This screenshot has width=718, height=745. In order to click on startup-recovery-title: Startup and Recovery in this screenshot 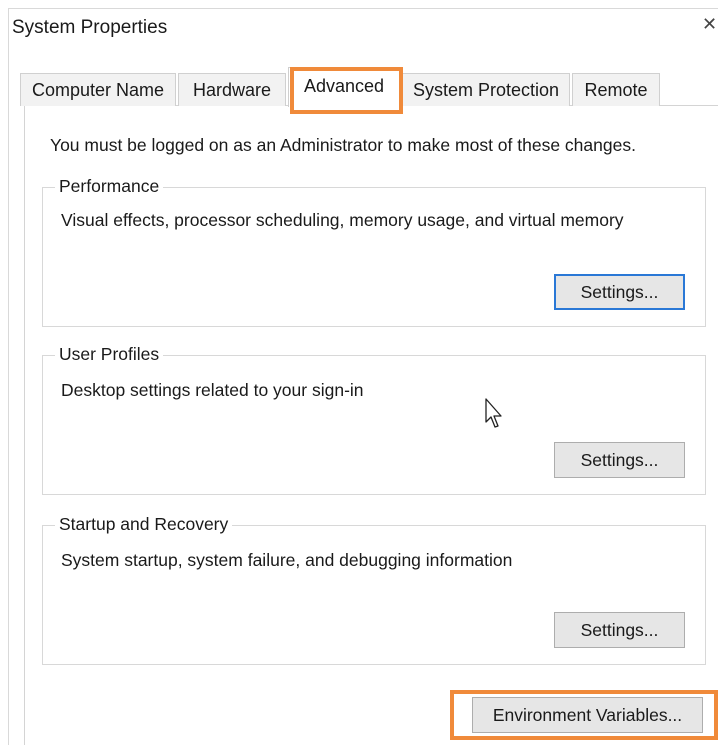, I will do `click(144, 524)`.